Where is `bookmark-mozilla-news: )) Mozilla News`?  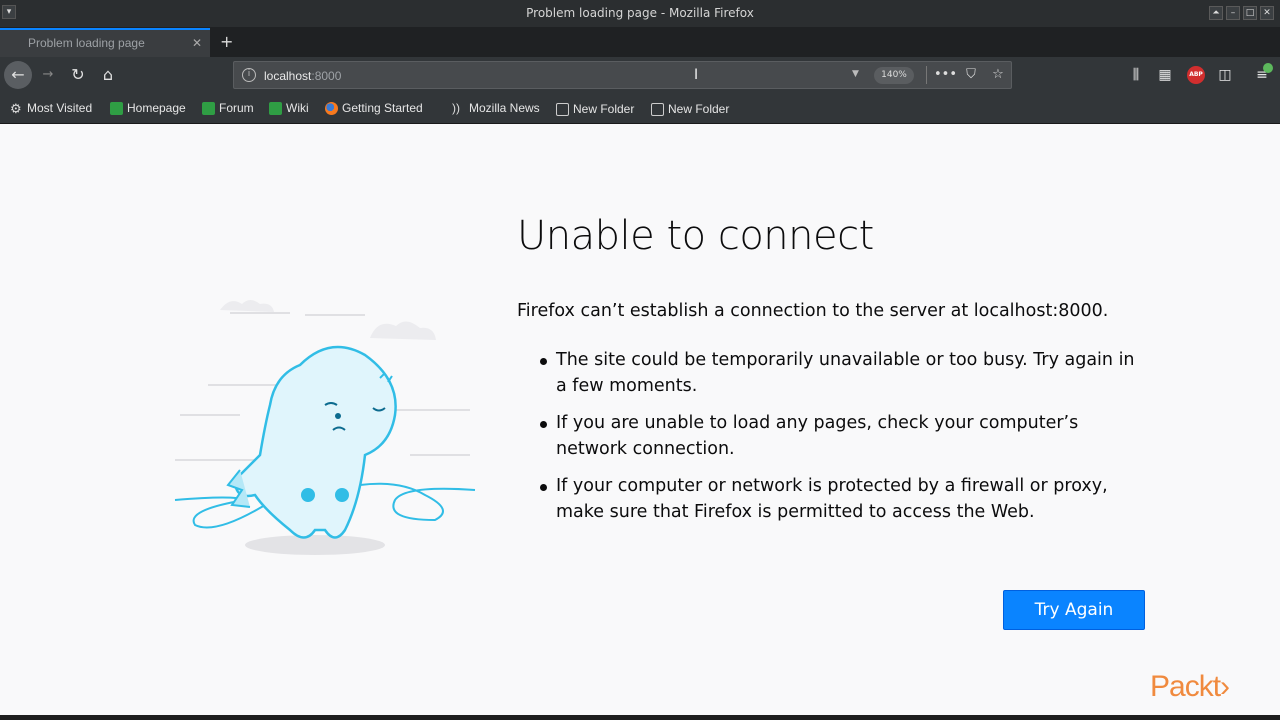 bookmark-mozilla-news: )) Mozilla News is located at coordinates (496, 108).